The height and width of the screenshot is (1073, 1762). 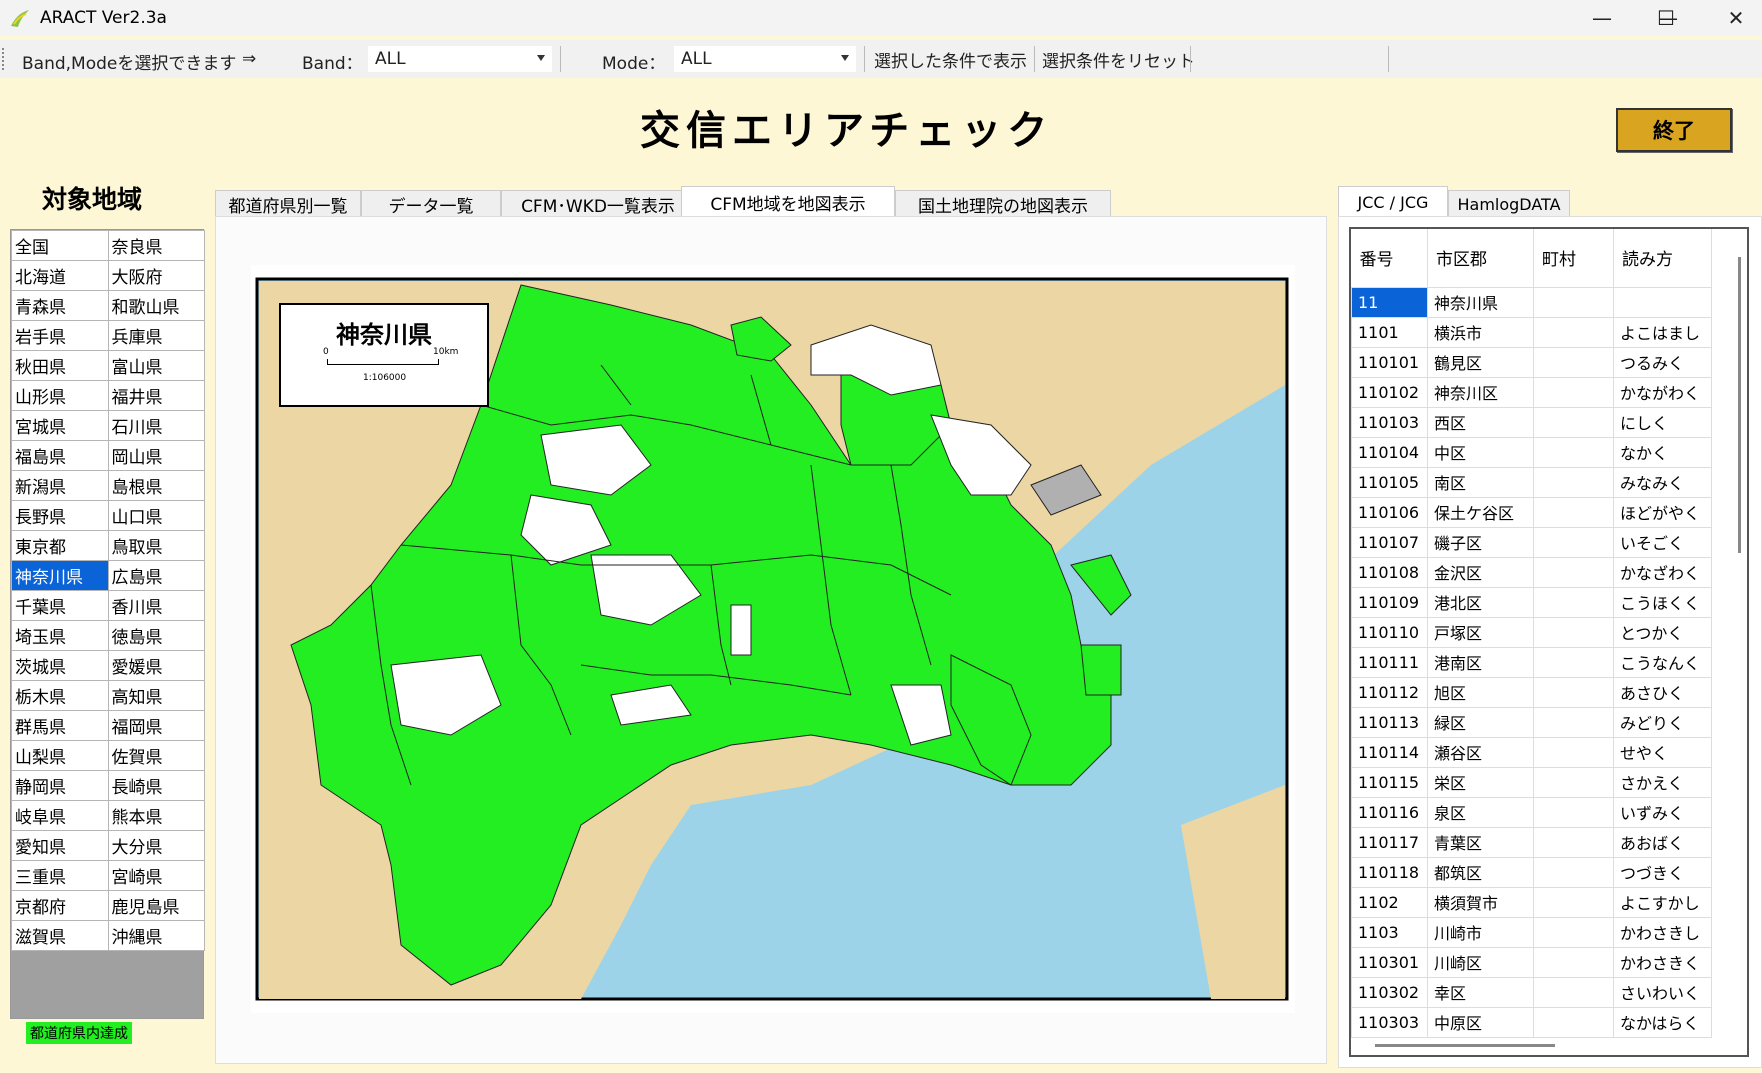 What do you see at coordinates (60, 935) in the screenshot?
I see `region-cell: 滋賀県` at bounding box center [60, 935].